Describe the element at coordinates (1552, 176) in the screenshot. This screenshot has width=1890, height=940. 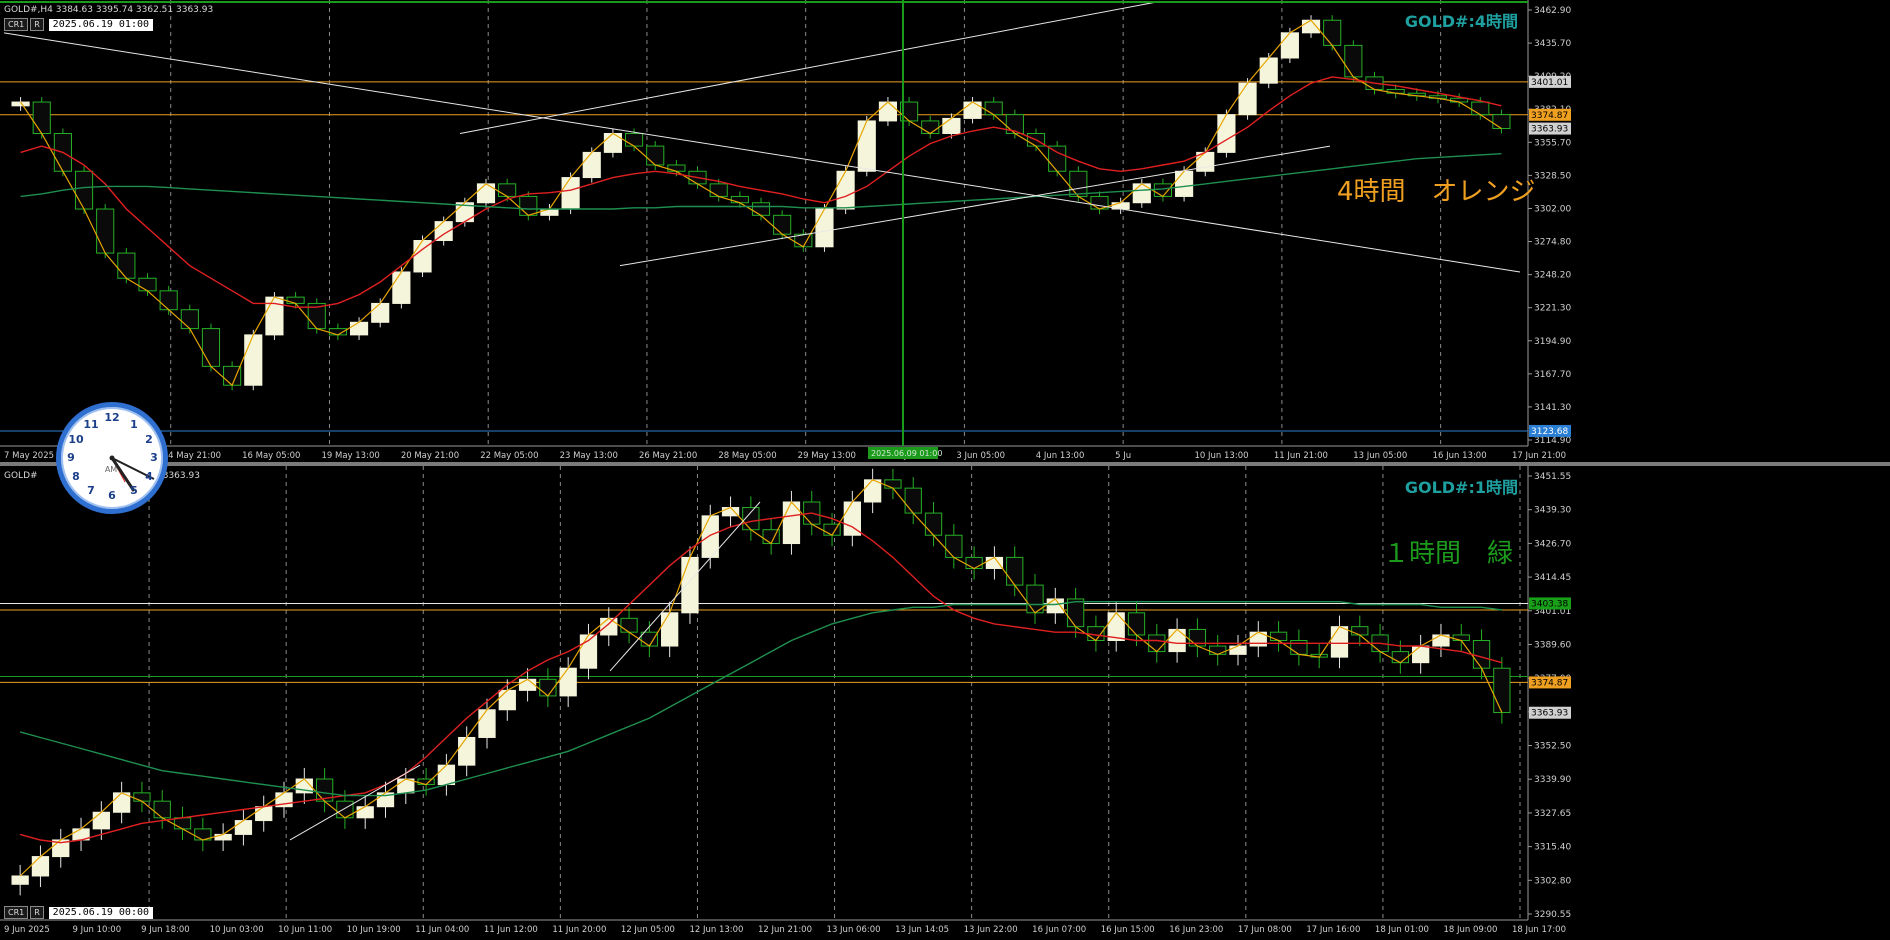
I see `price-tick-label: 3328.50` at that location.